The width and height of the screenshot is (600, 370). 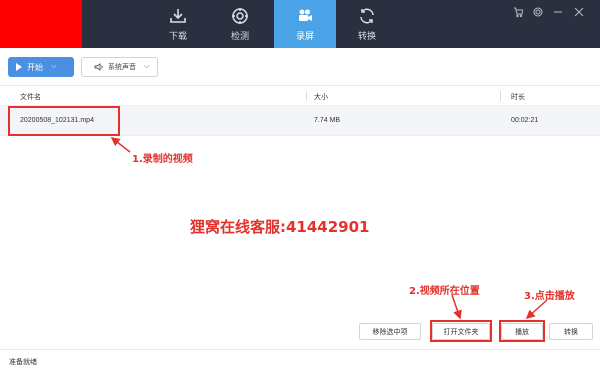 I want to click on convert-button: 转换, so click(x=571, y=331).